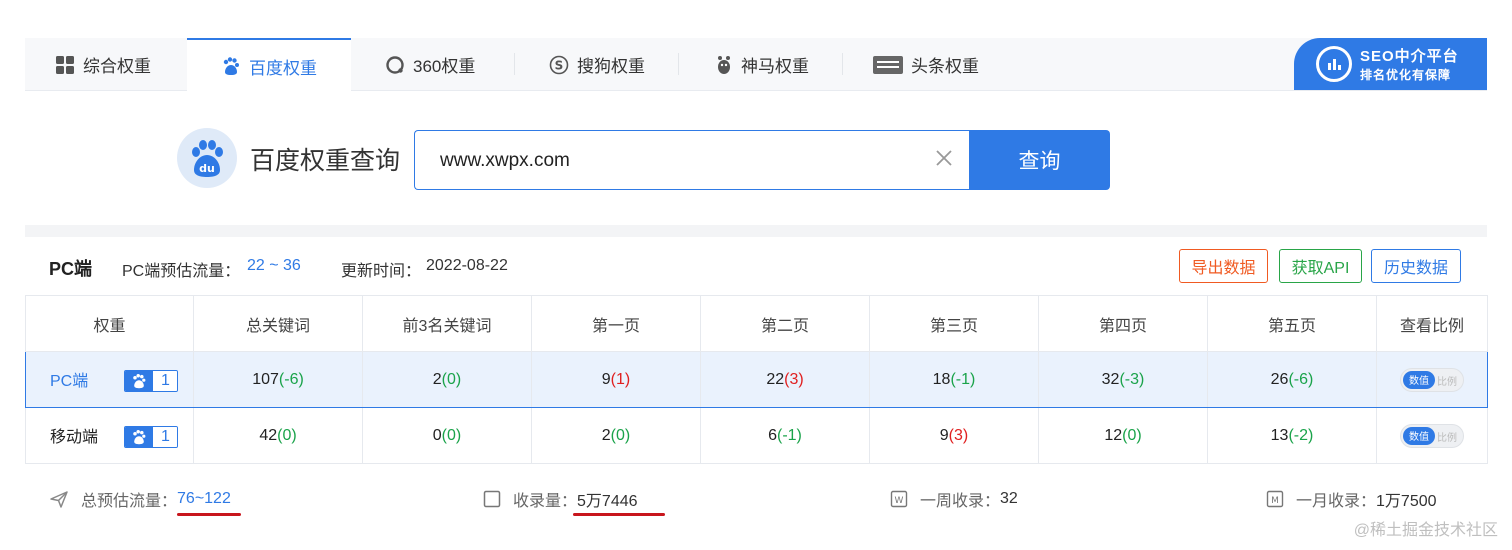 This screenshot has width=1512, height=550. I want to click on table-cell: 13(-2), so click(1292, 435).